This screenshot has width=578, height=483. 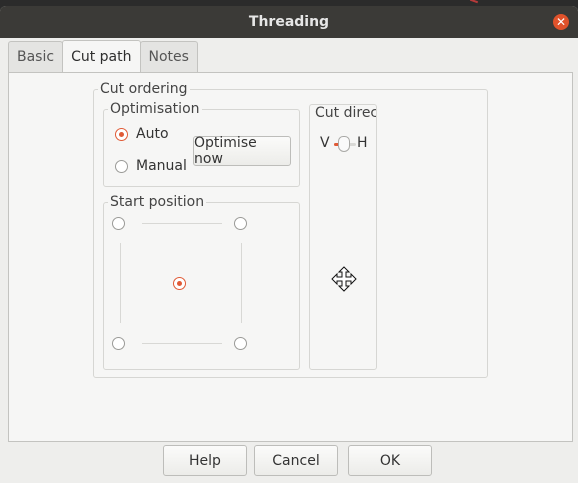 What do you see at coordinates (120, 283) in the screenshot?
I see `start-position-left-line` at bounding box center [120, 283].